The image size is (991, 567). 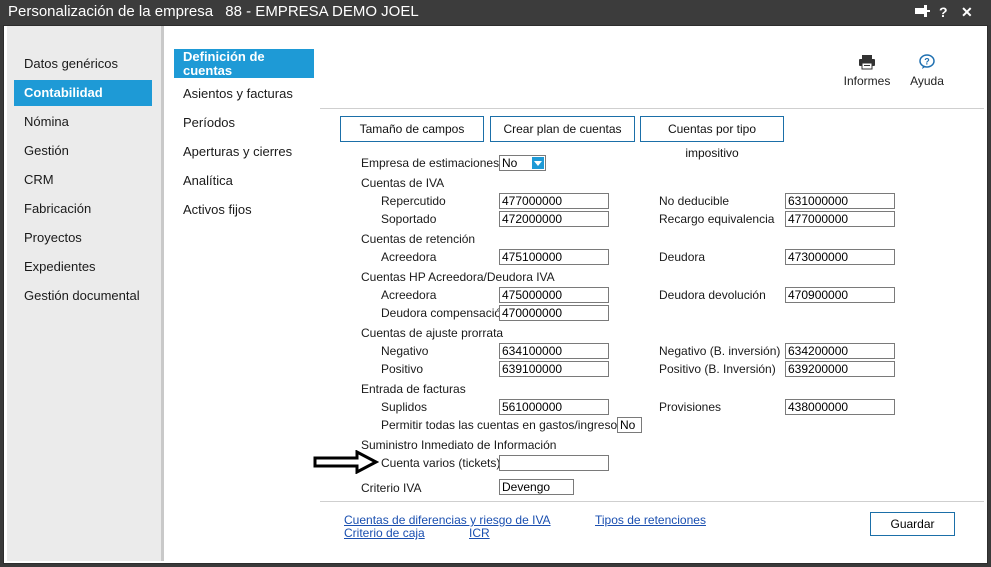 I want to click on negativo-inversion-label: Negativo (B. inversión), so click(x=720, y=351).